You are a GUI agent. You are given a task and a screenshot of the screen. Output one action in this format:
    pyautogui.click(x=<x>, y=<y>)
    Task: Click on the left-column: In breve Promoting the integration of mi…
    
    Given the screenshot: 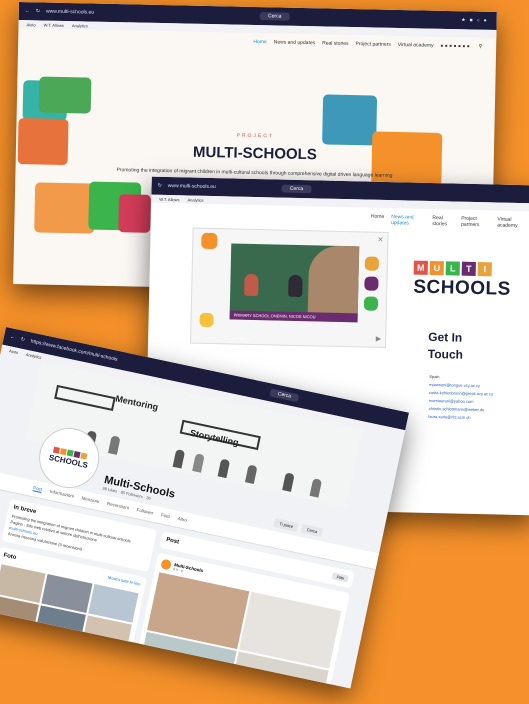 What is the action you would take?
    pyautogui.click(x=79, y=593)
    